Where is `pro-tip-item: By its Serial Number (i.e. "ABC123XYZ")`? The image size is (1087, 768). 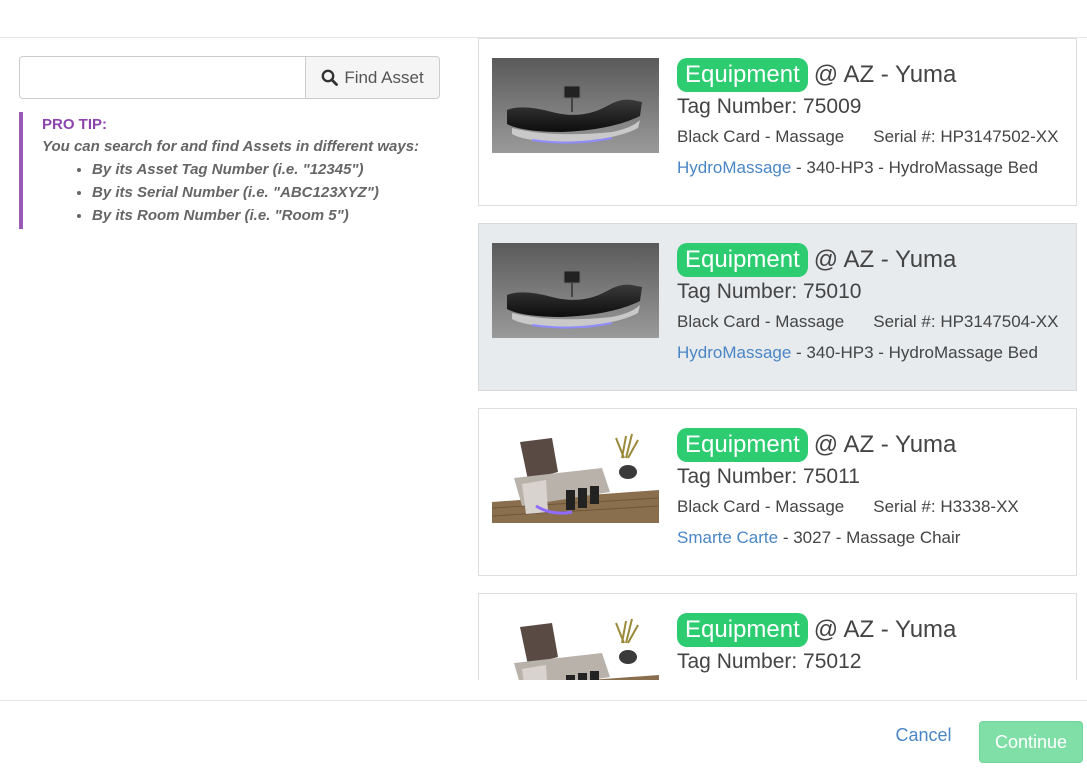 pro-tip-item: By its Serial Number (i.e. "ABC123XYZ") is located at coordinates (266, 192).